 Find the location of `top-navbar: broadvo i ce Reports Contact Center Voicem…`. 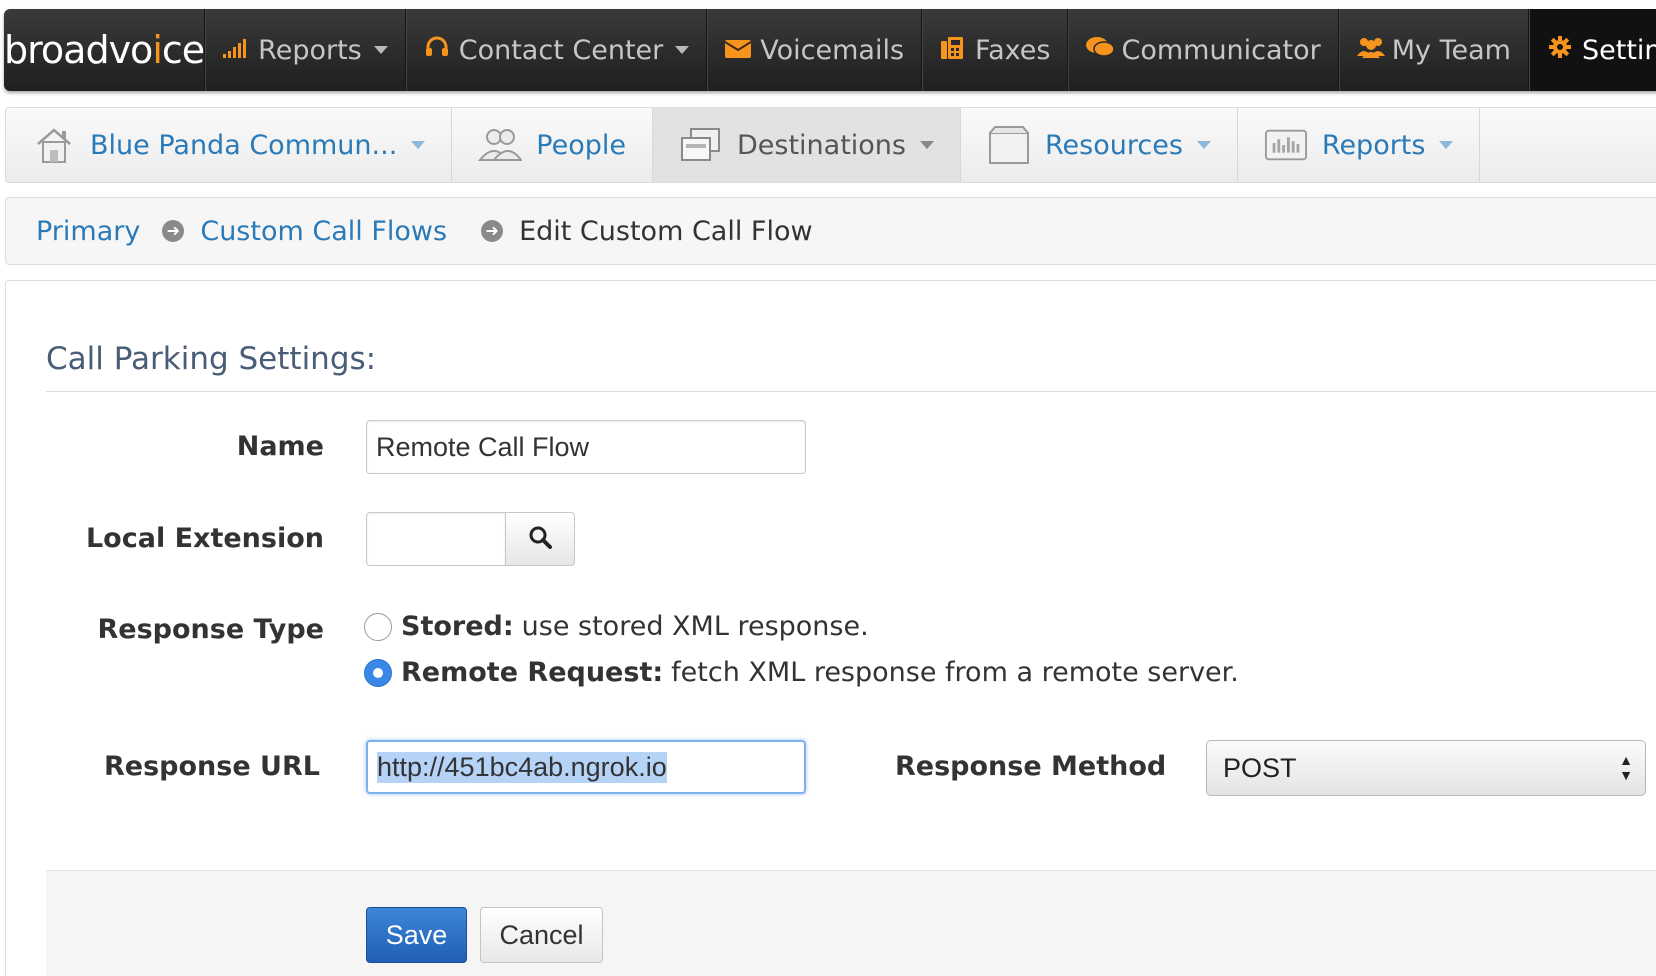

top-navbar: broadvo i ce Reports Contact Center Voicem… is located at coordinates (830, 50).